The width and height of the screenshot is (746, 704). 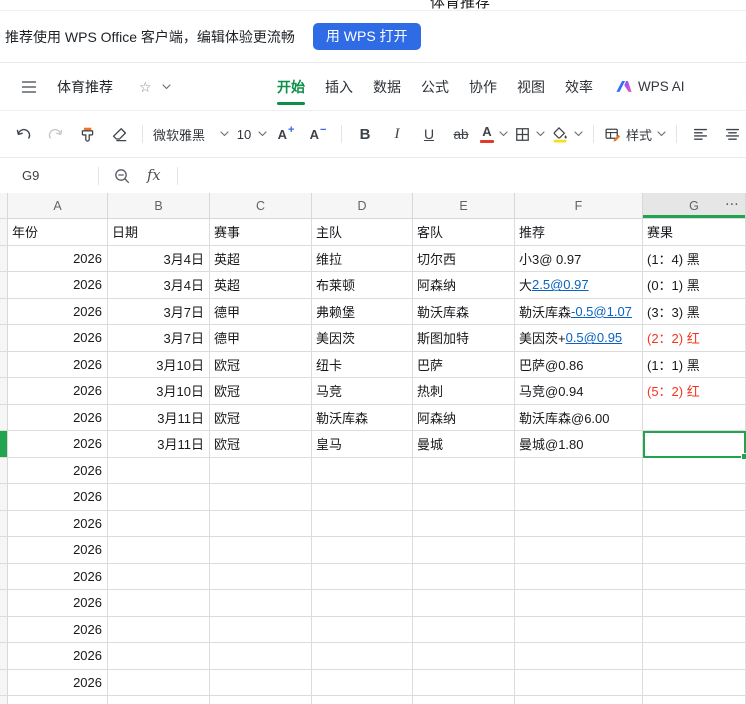 What do you see at coordinates (694, 338) in the screenshot?
I see `cell-result: (2：2) 红` at bounding box center [694, 338].